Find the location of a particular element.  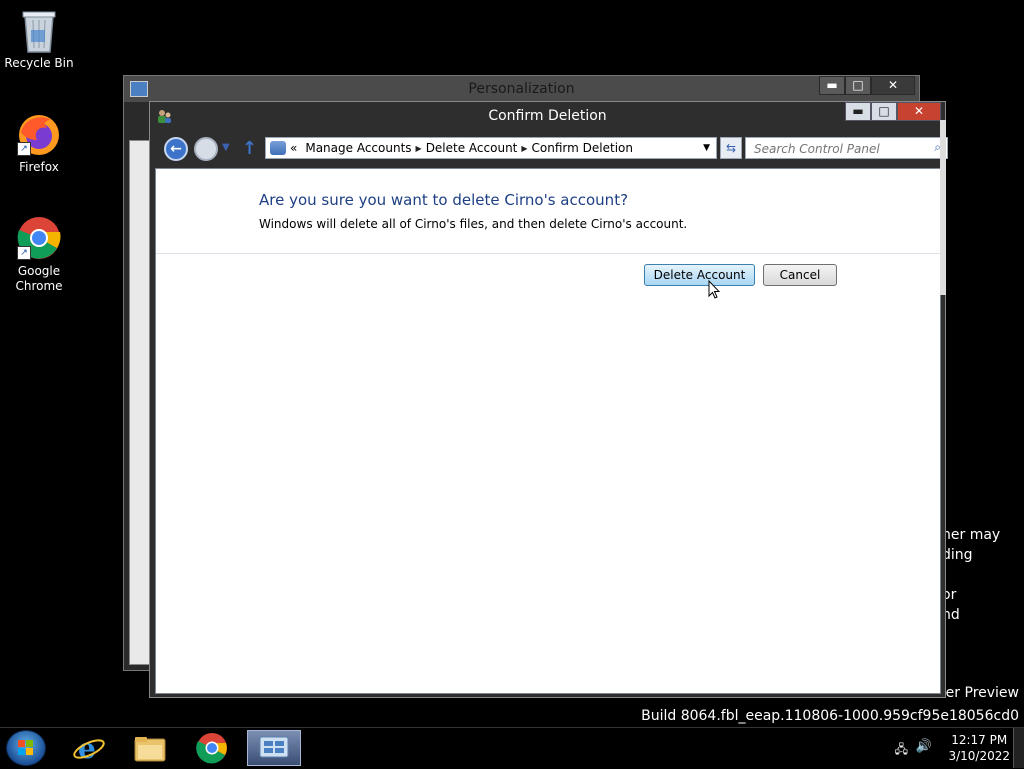

refresh-button: ⇆ is located at coordinates (731, 148).